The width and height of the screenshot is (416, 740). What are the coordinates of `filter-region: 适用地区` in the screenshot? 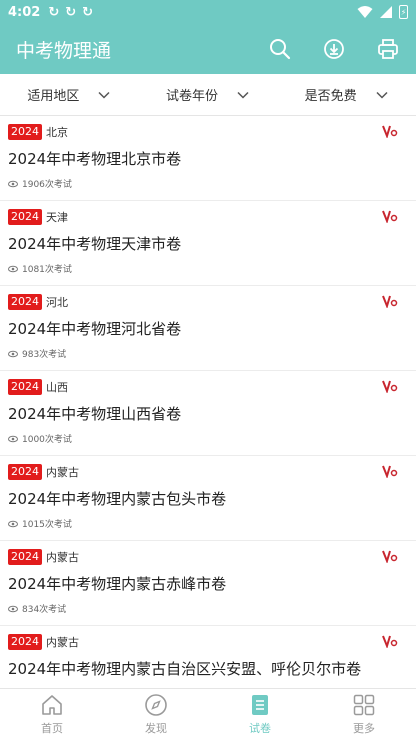 It's located at (69, 94).